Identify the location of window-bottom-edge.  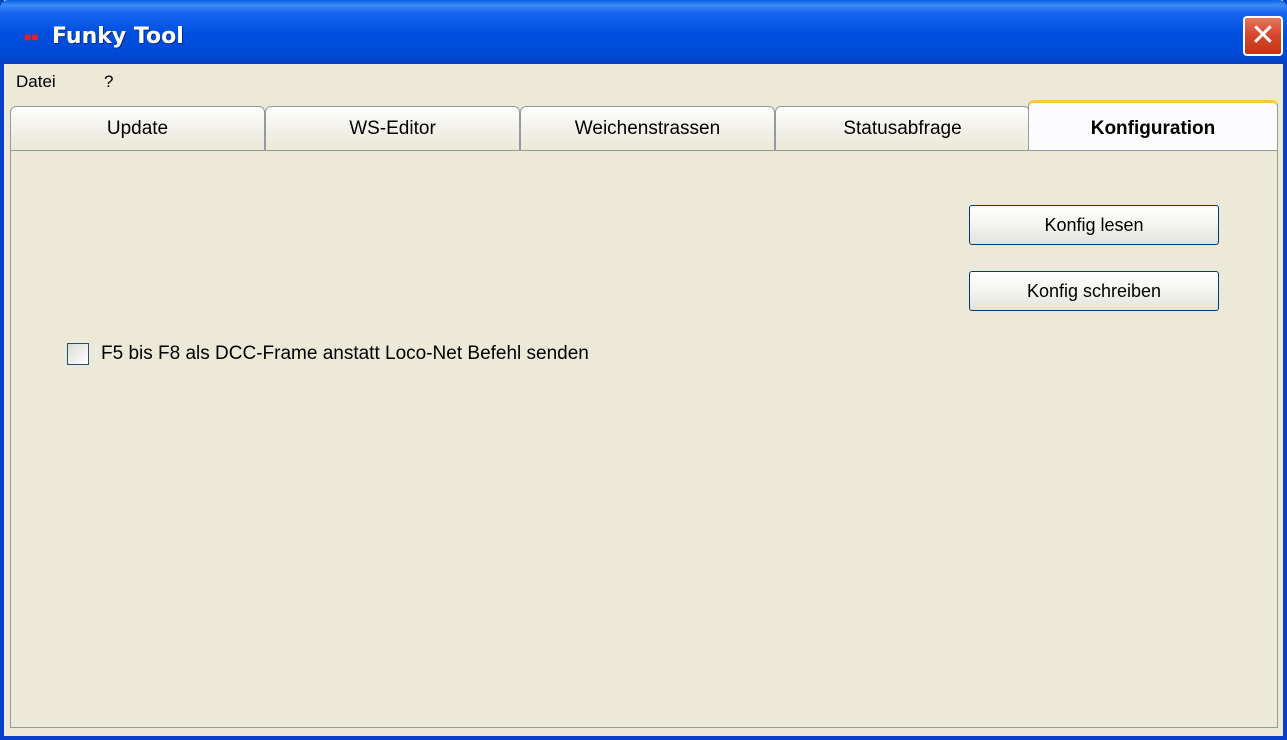
(643, 732).